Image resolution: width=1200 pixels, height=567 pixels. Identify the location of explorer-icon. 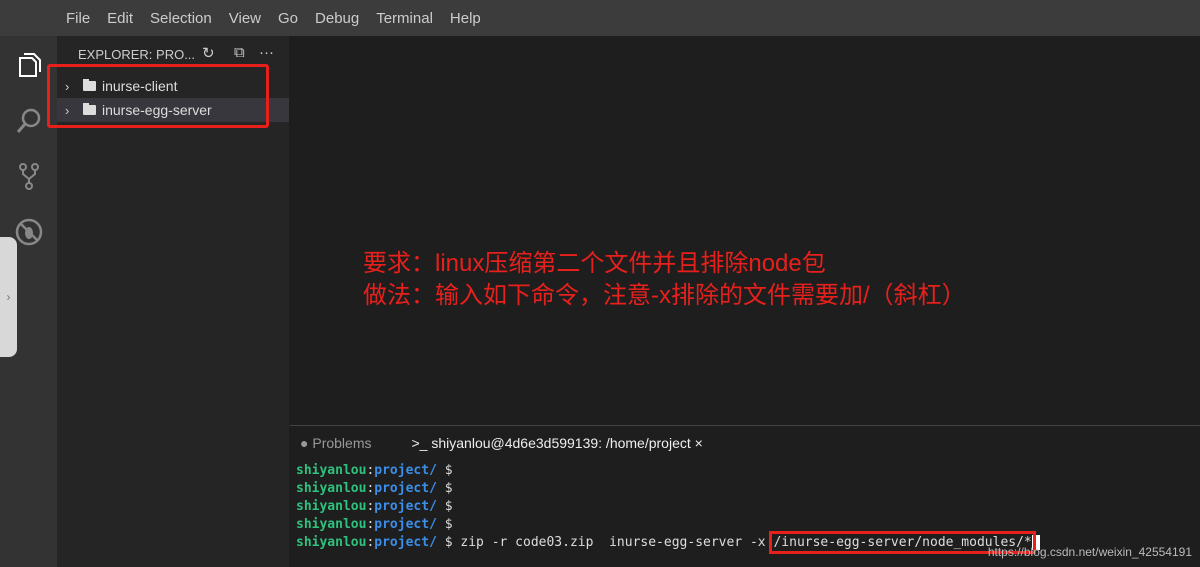
(29, 65).